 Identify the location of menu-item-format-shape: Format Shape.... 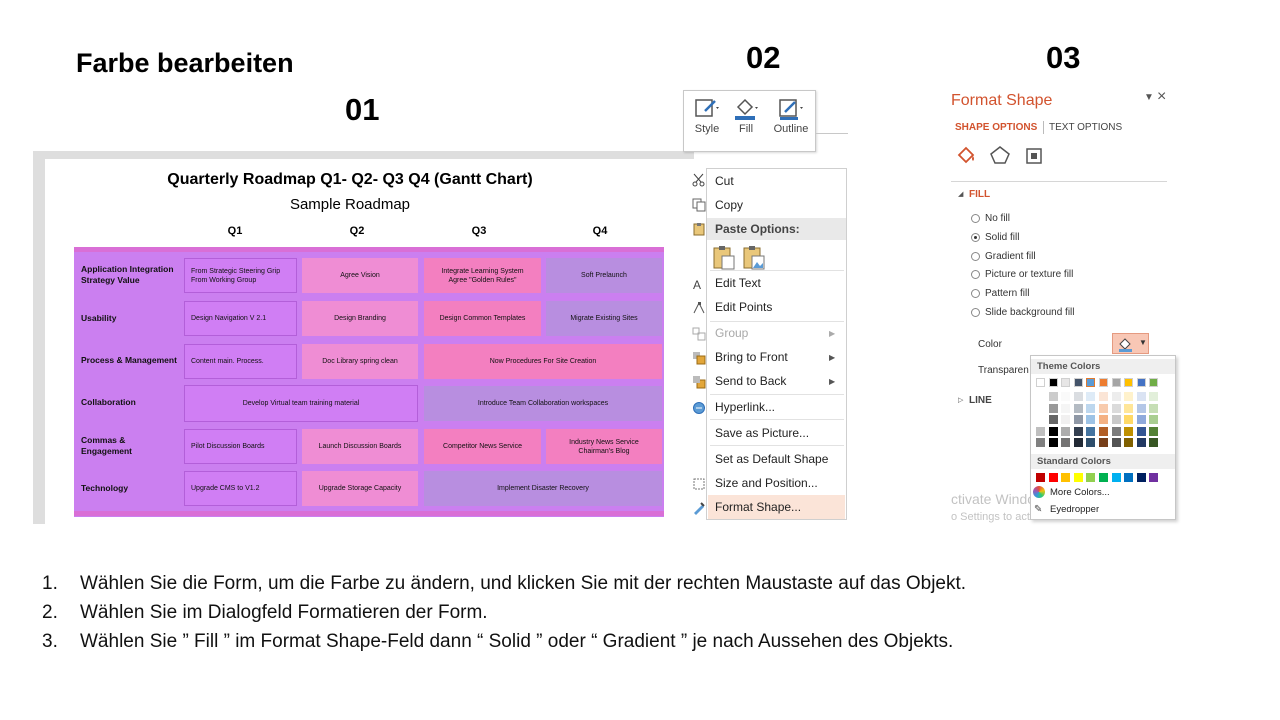
(758, 507).